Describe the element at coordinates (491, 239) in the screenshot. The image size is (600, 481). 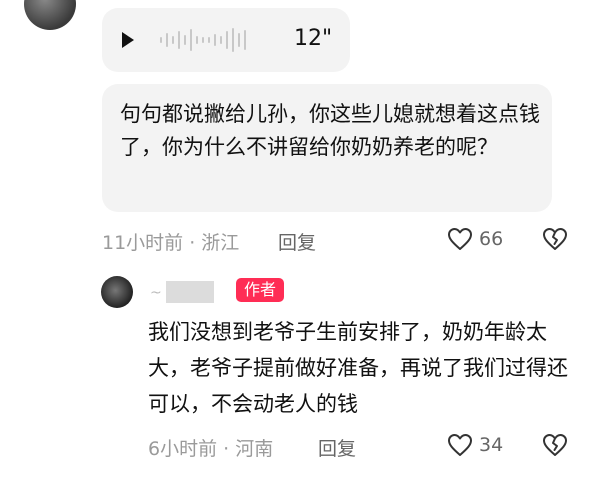
I see `like-count: 66` at that location.